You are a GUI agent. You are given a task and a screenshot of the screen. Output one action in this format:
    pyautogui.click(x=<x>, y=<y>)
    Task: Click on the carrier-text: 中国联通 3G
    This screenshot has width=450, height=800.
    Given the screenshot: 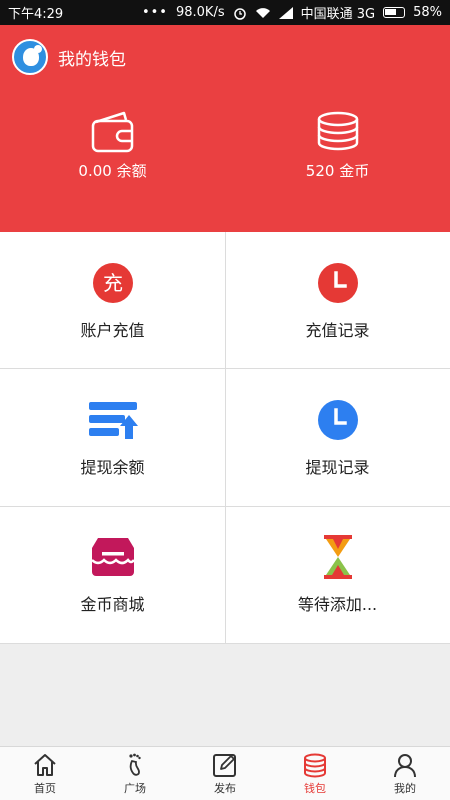 What is the action you would take?
    pyautogui.click(x=338, y=14)
    